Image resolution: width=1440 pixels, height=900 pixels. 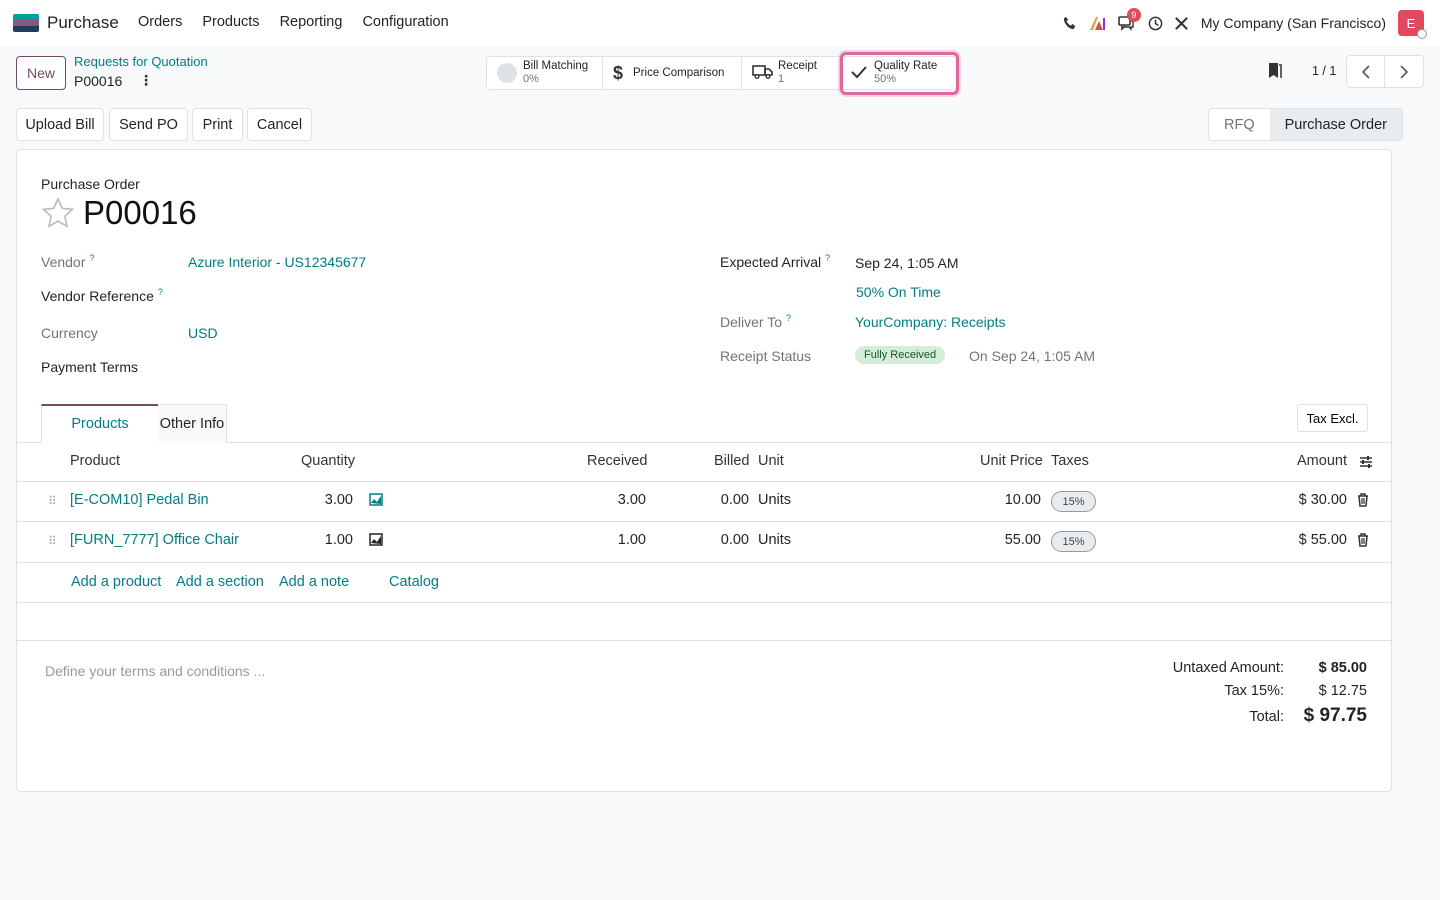 What do you see at coordinates (1070, 461) in the screenshot?
I see `column-taxes: Taxes` at bounding box center [1070, 461].